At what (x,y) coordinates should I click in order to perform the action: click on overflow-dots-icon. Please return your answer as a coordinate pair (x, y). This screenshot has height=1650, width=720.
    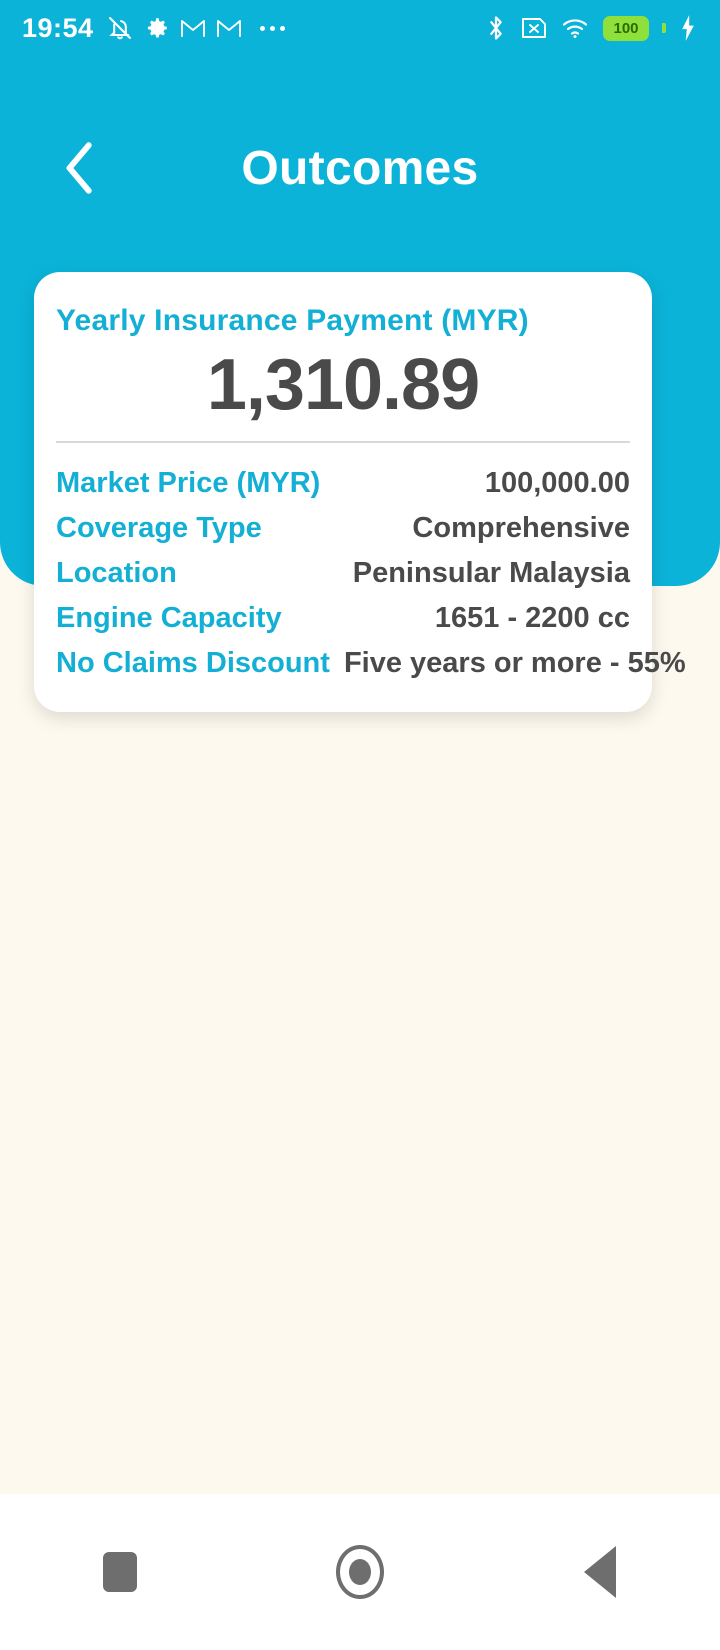
    Looking at the image, I should click on (272, 28).